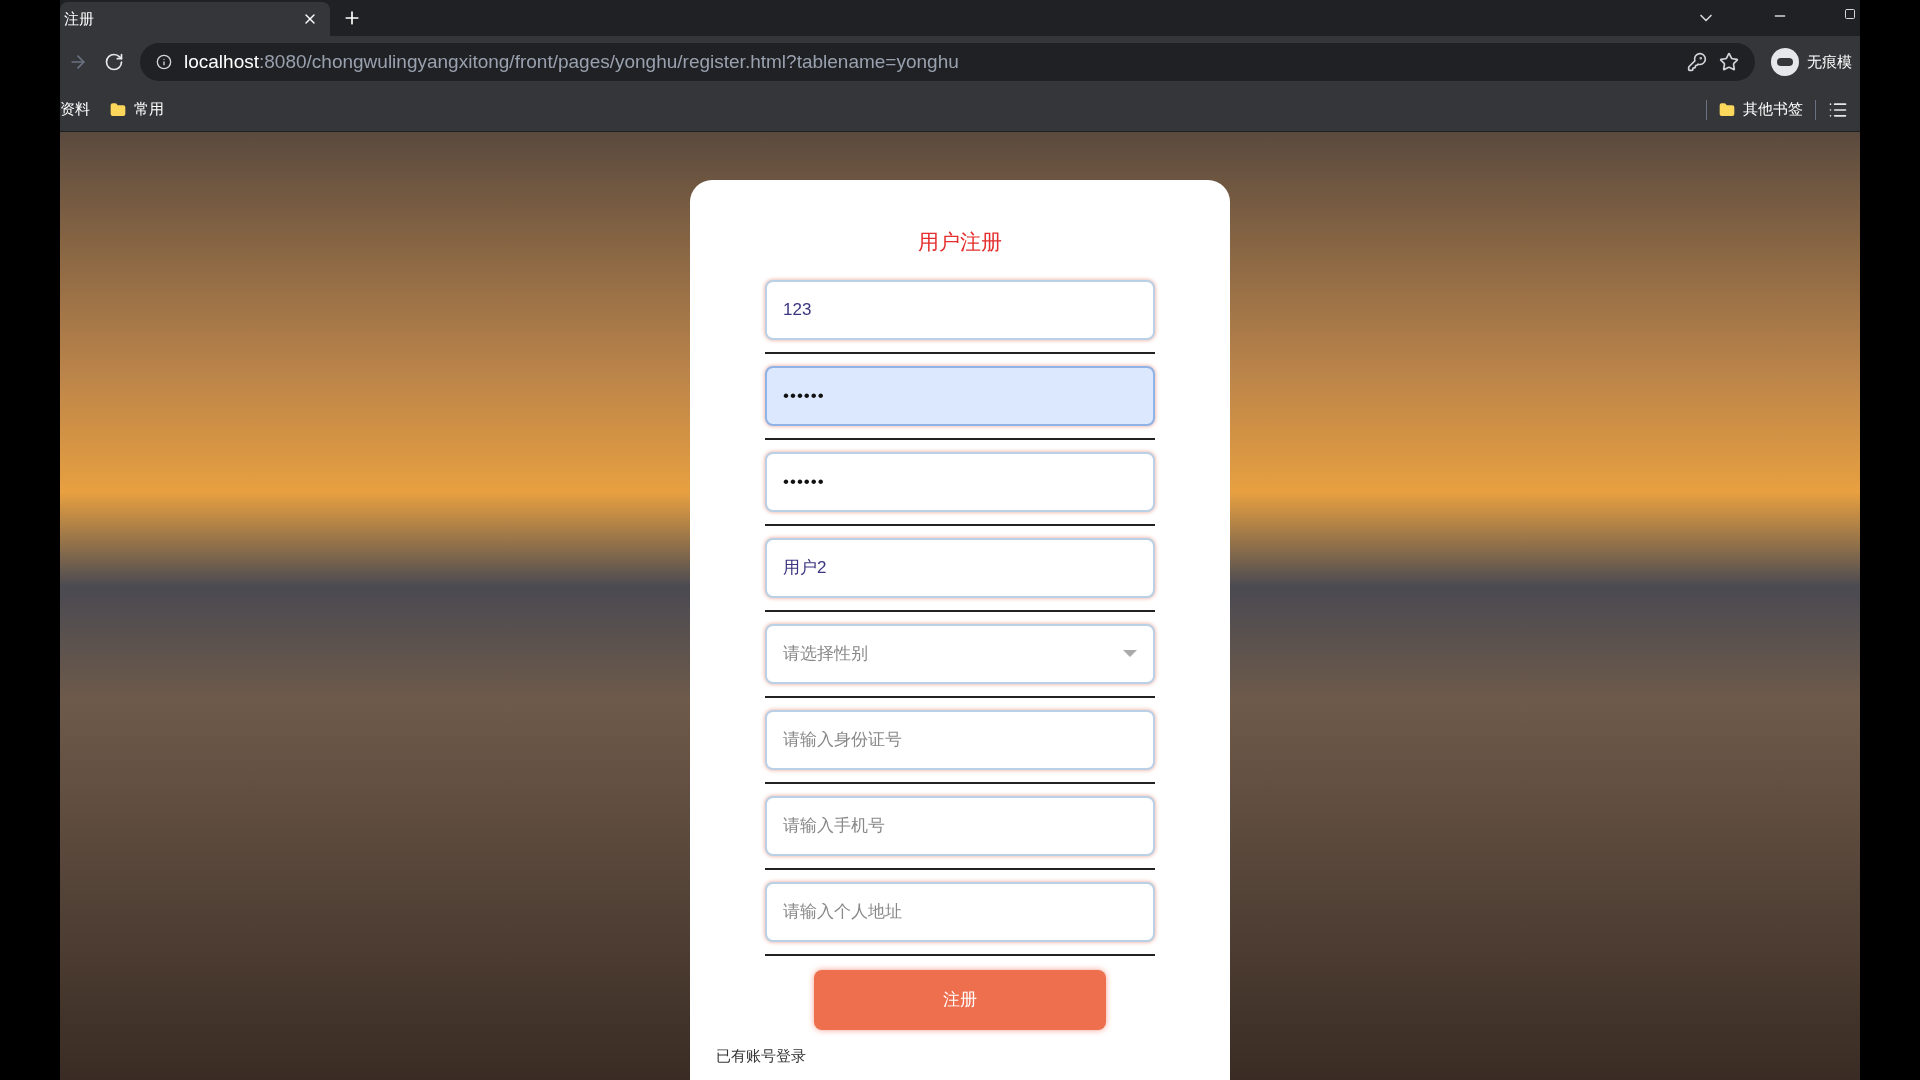 The height and width of the screenshot is (1080, 1920). Describe the element at coordinates (1761, 109) in the screenshot. I see `bookmark-item: 其他书签` at that location.